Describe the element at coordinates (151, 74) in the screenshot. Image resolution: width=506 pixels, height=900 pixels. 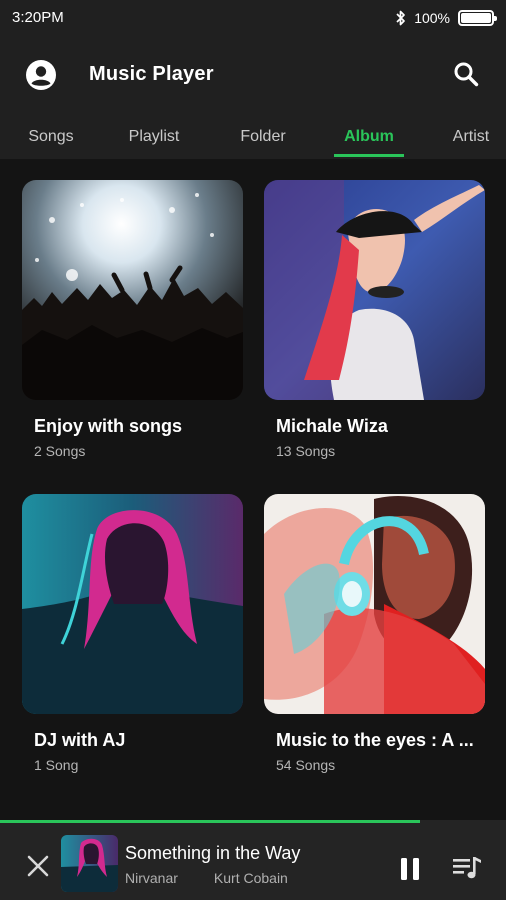
I see `app-title: Music Player` at that location.